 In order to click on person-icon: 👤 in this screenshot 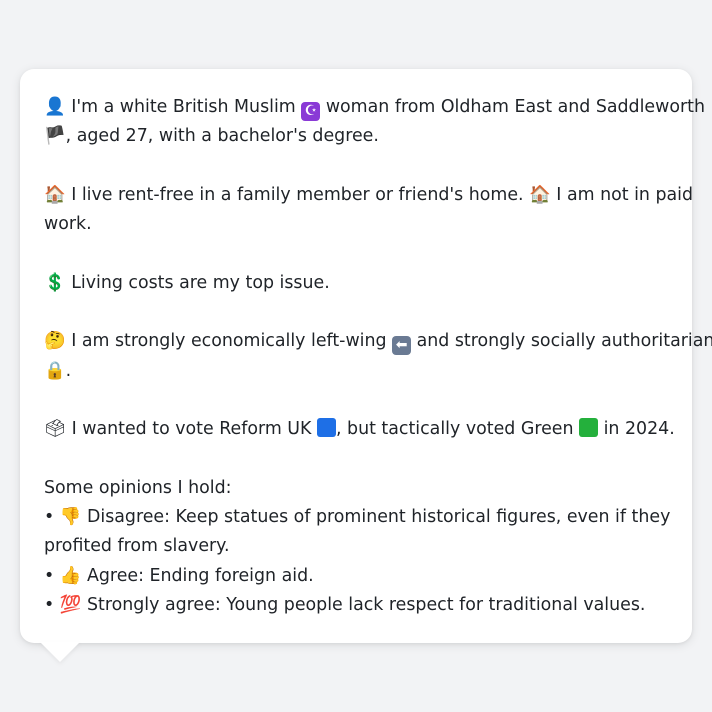, I will do `click(55, 107)`.